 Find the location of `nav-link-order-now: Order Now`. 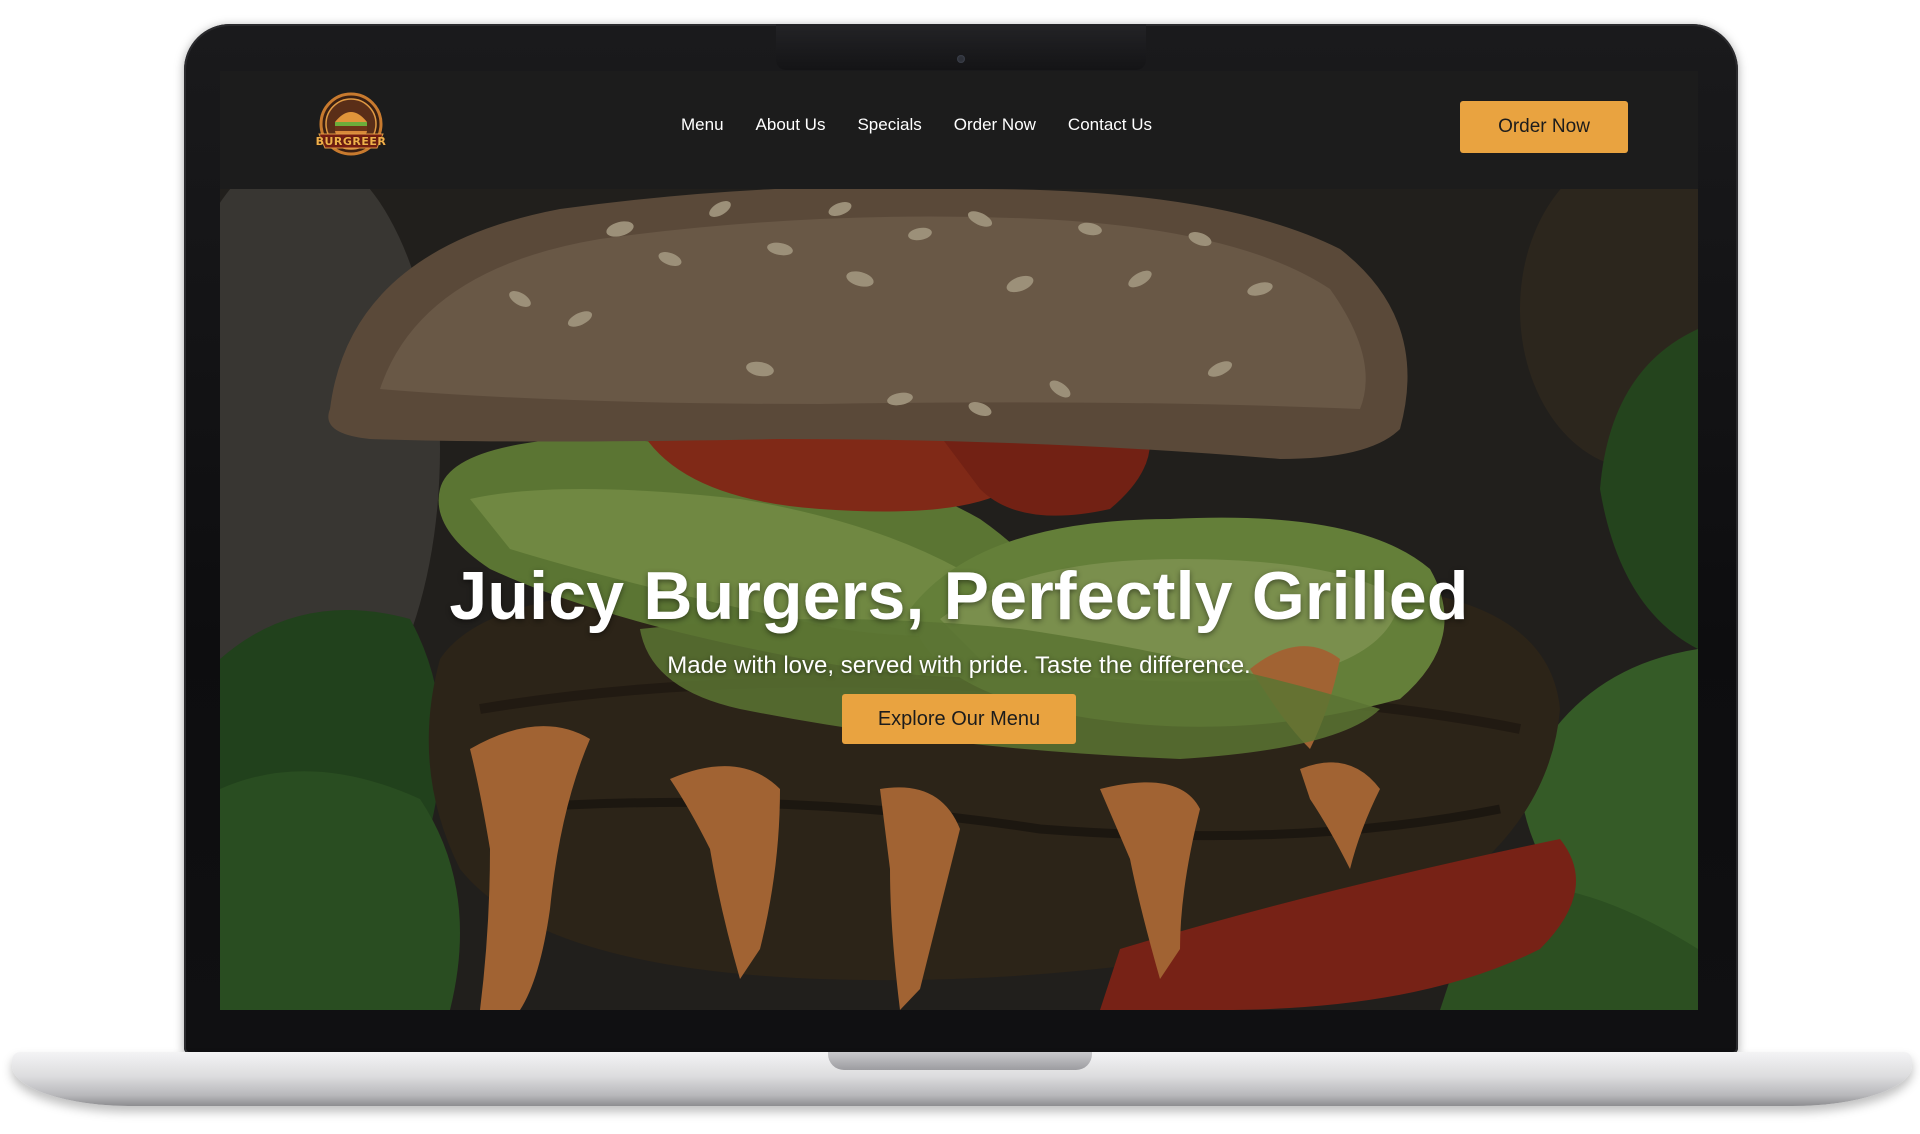

nav-link-order-now: Order Now is located at coordinates (995, 124).